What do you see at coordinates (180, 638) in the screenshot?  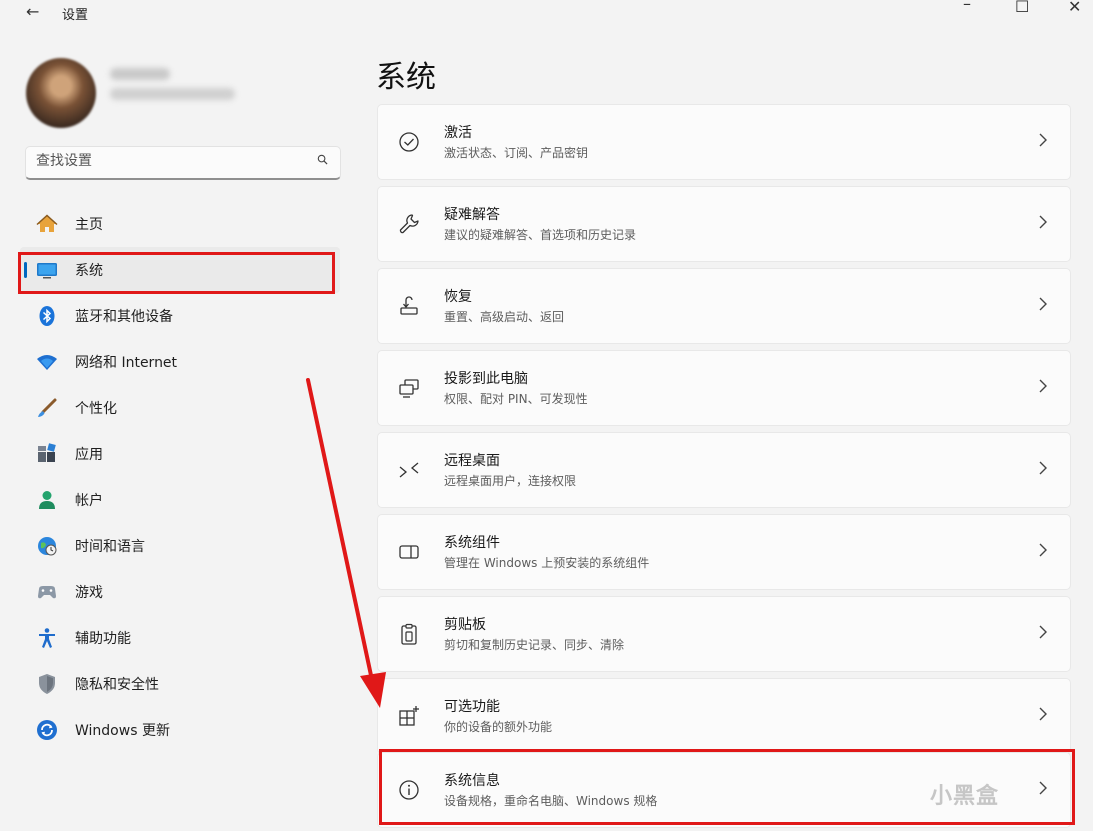 I see `sidebar-item-accessibility: 辅助功能` at bounding box center [180, 638].